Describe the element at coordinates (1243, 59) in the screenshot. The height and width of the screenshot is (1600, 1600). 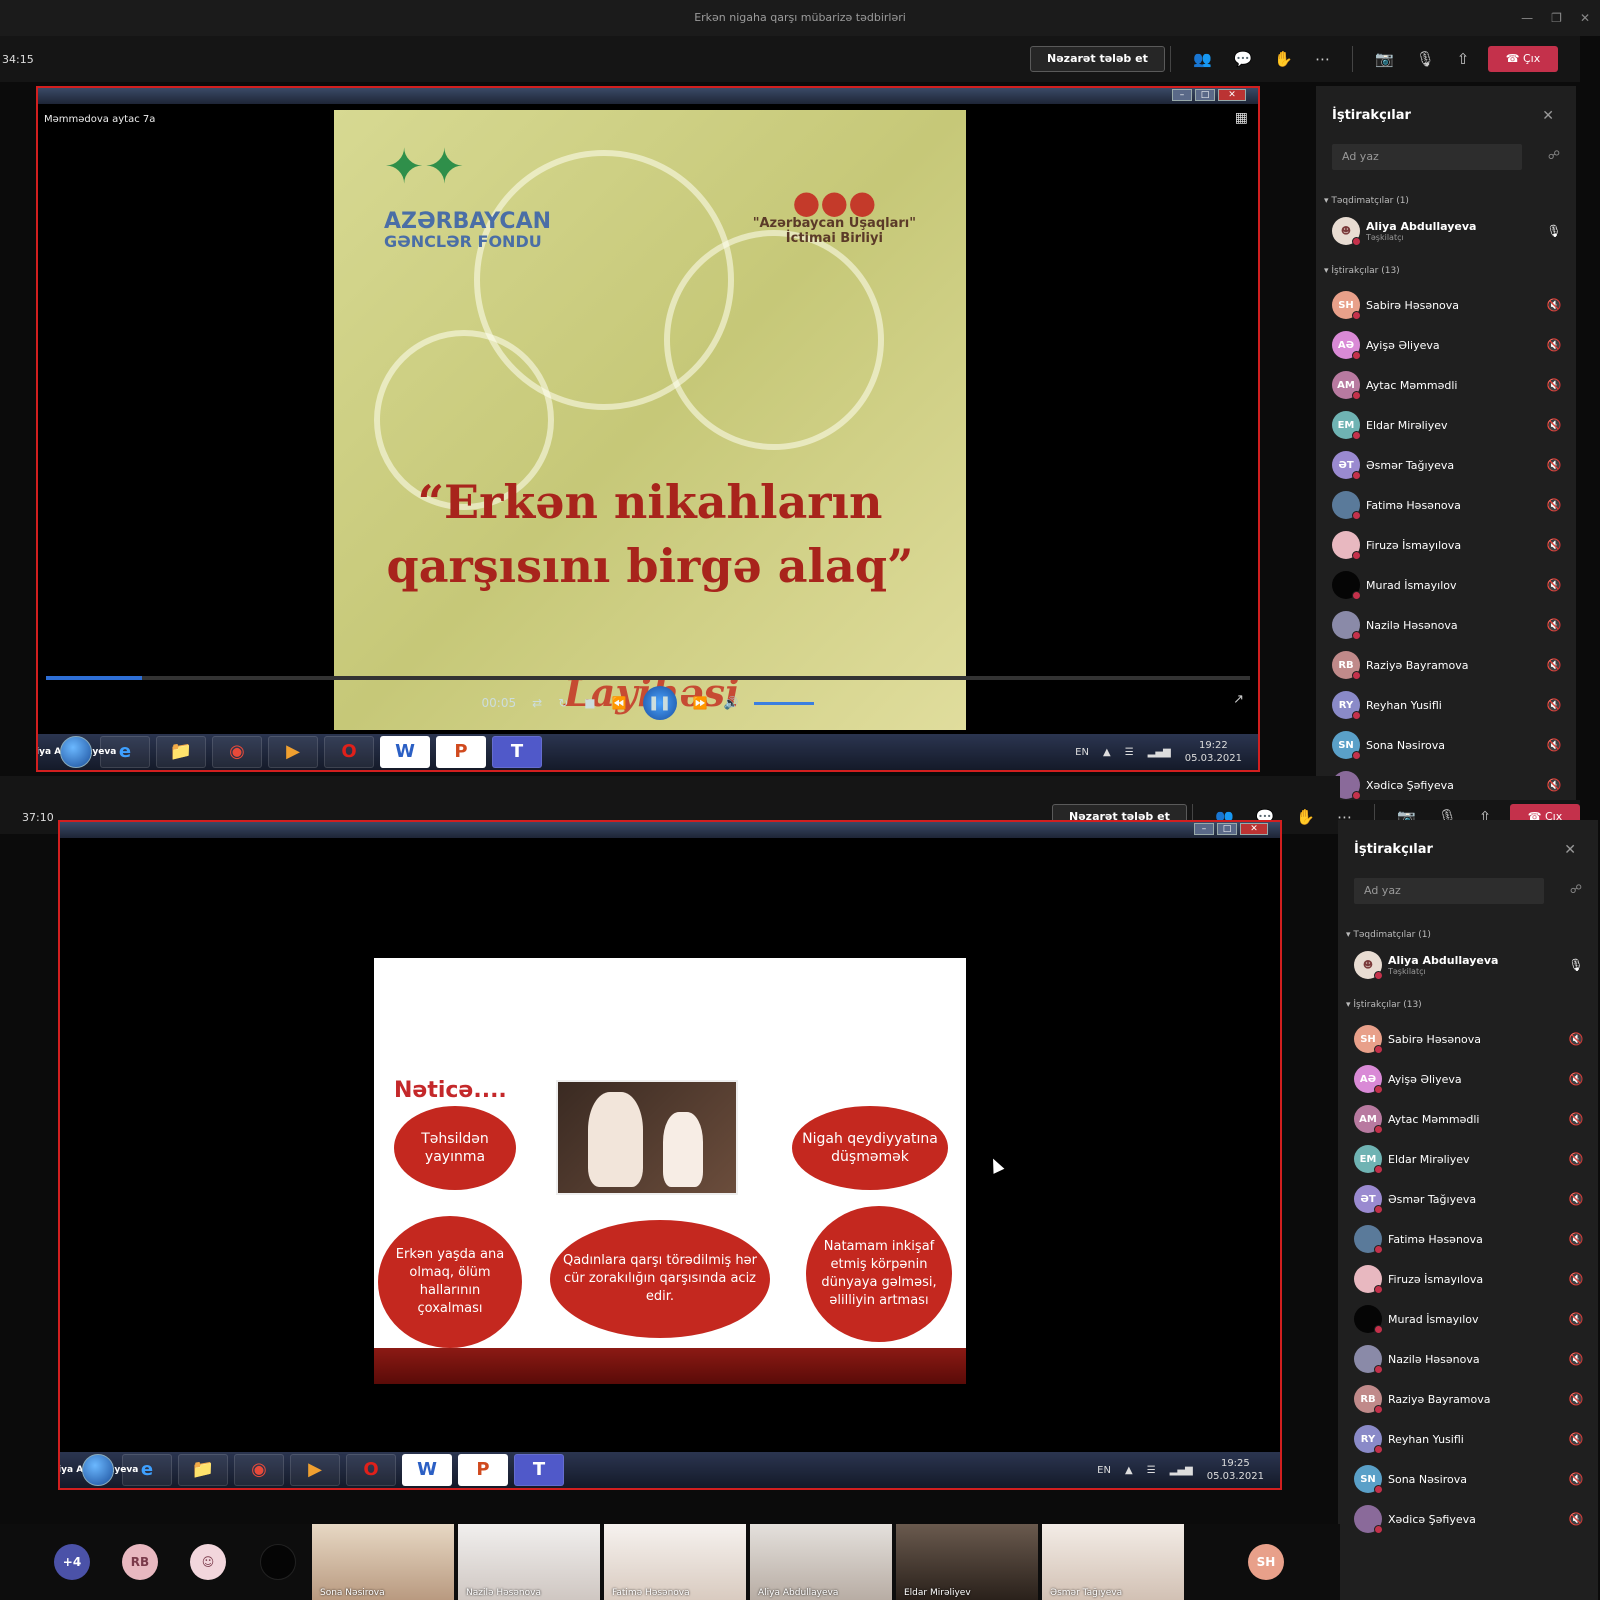
I see `chat-icon: 💬` at that location.